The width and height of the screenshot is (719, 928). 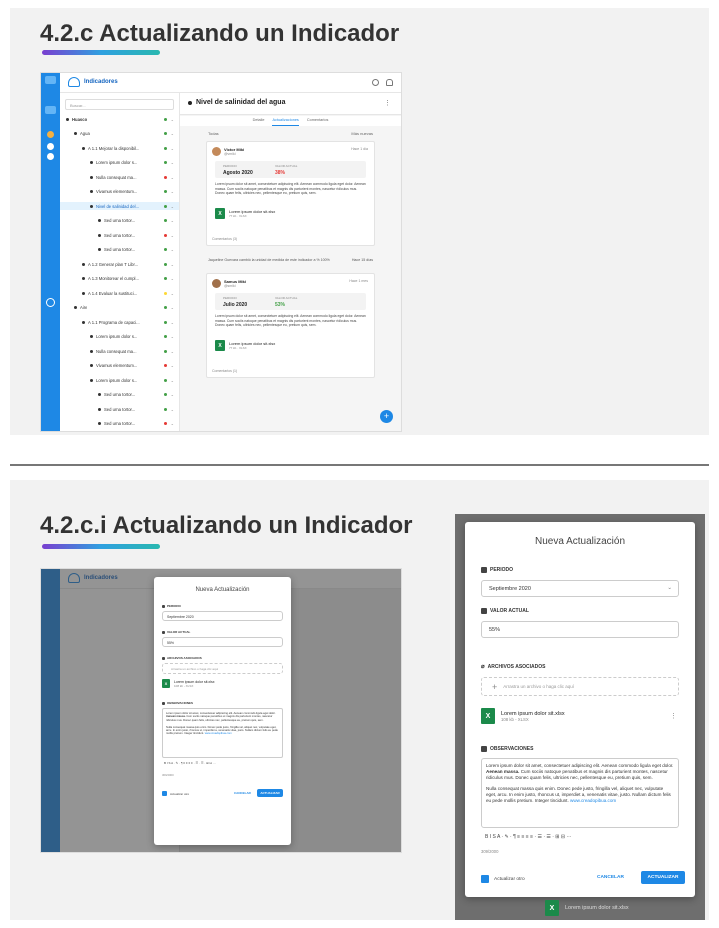 I want to click on paperclip-icon: ⌀, so click(x=483, y=667).